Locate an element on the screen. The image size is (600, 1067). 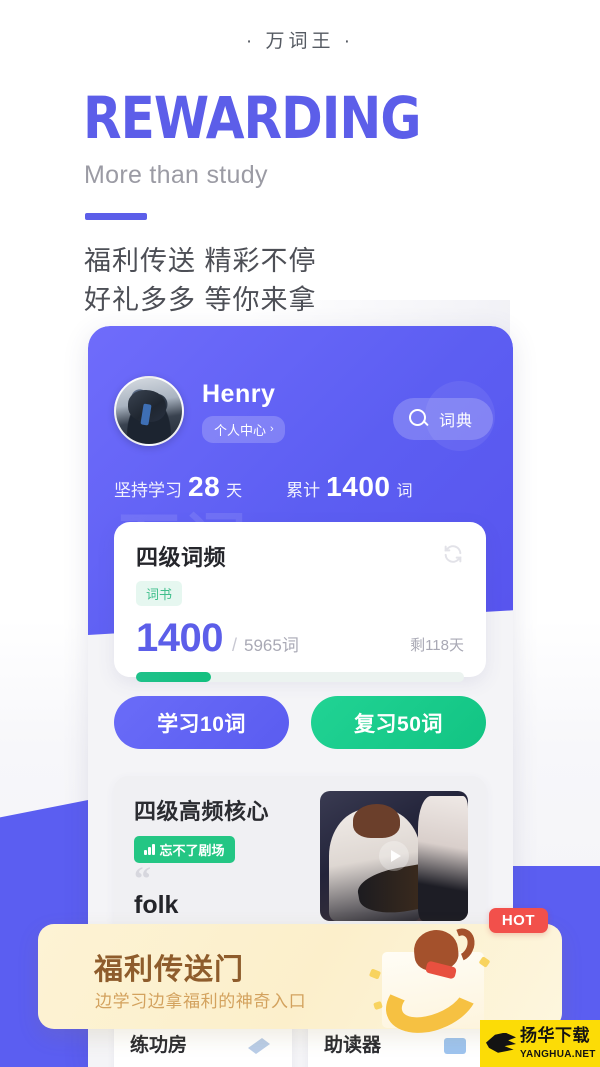
hero-subtitle: More than study is located at coordinates (176, 175).